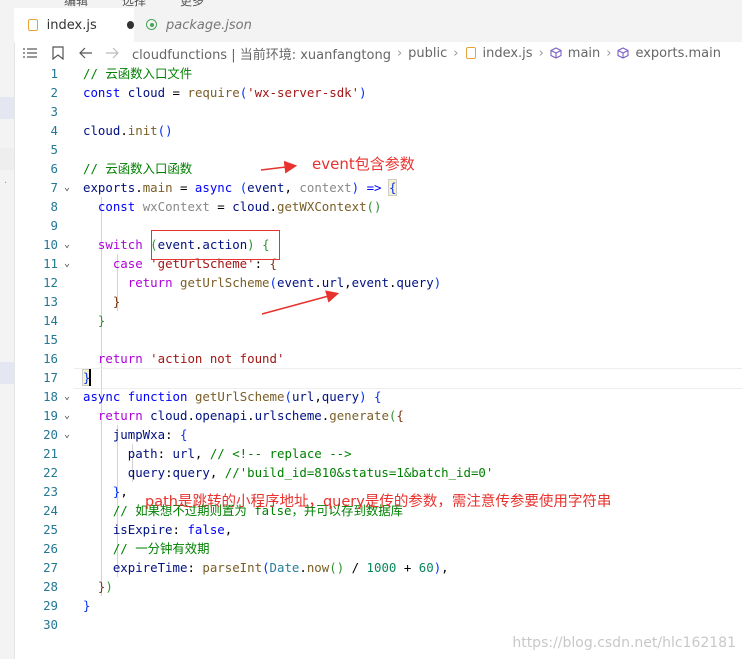 The height and width of the screenshot is (659, 742). I want to click on tab-label: package.json, so click(209, 25).